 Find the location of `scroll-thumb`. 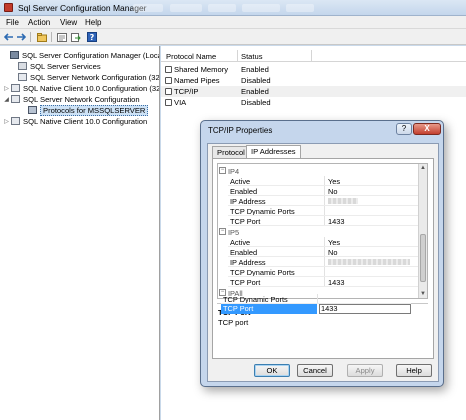

scroll-thumb is located at coordinates (423, 258).